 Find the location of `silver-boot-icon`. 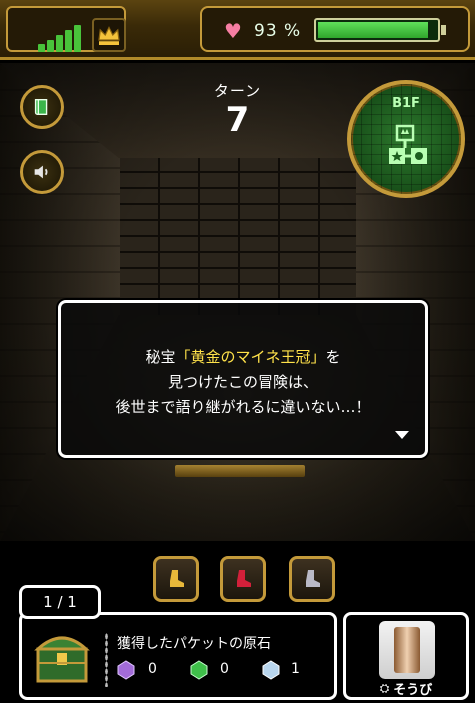

silver-boot-icon is located at coordinates (313, 578).